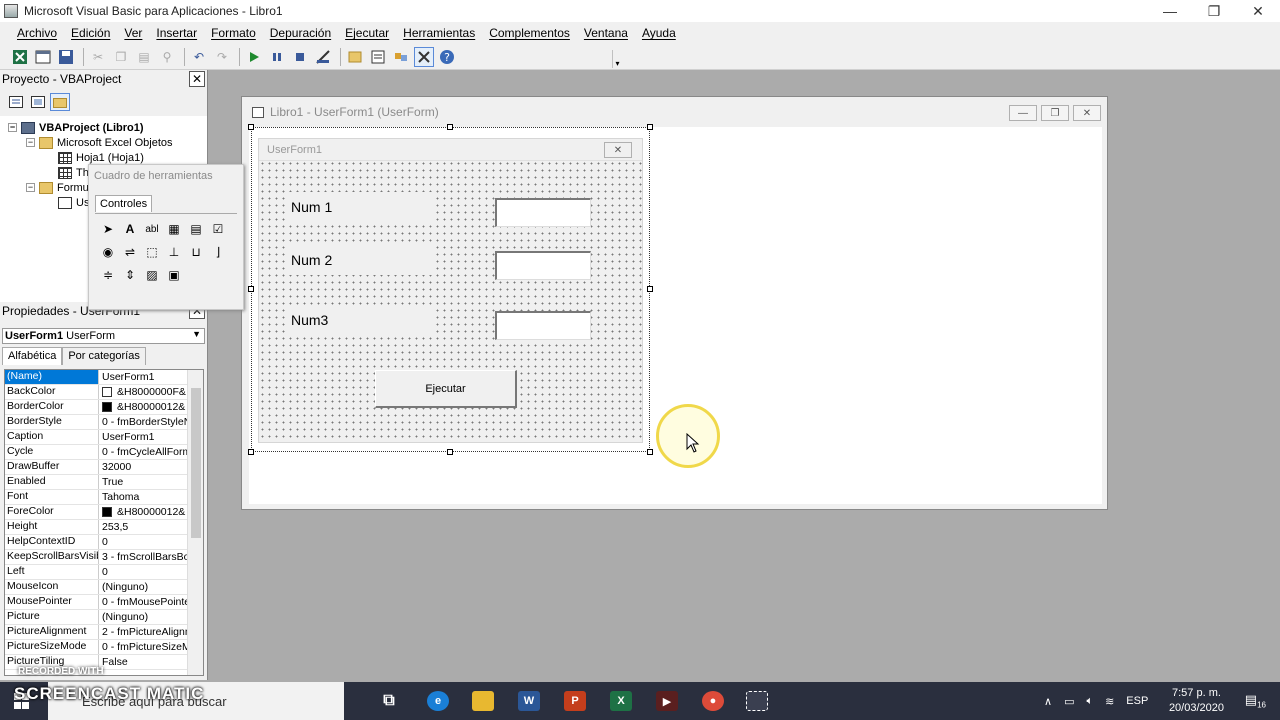 This screenshot has width=1280, height=720. I want to click on property-value: 0 - fmMousePointer, so click(143, 602).